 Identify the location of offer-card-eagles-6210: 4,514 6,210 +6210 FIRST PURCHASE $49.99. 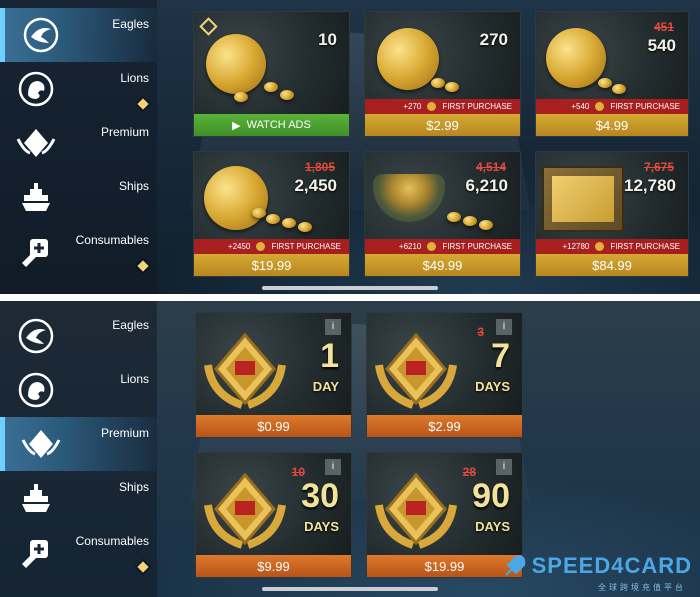
(442, 214).